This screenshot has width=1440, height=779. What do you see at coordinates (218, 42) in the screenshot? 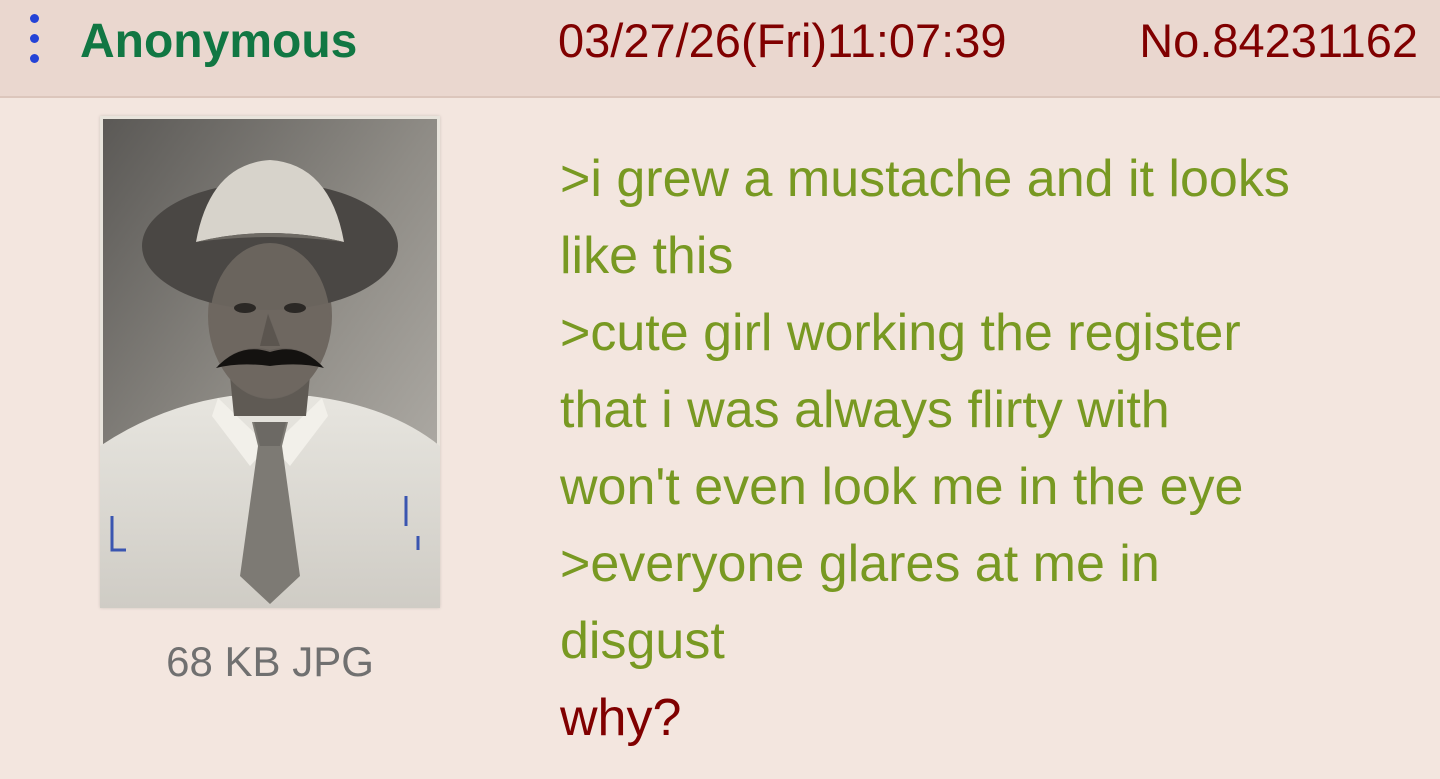
I see `poster-name: Anonymous` at bounding box center [218, 42].